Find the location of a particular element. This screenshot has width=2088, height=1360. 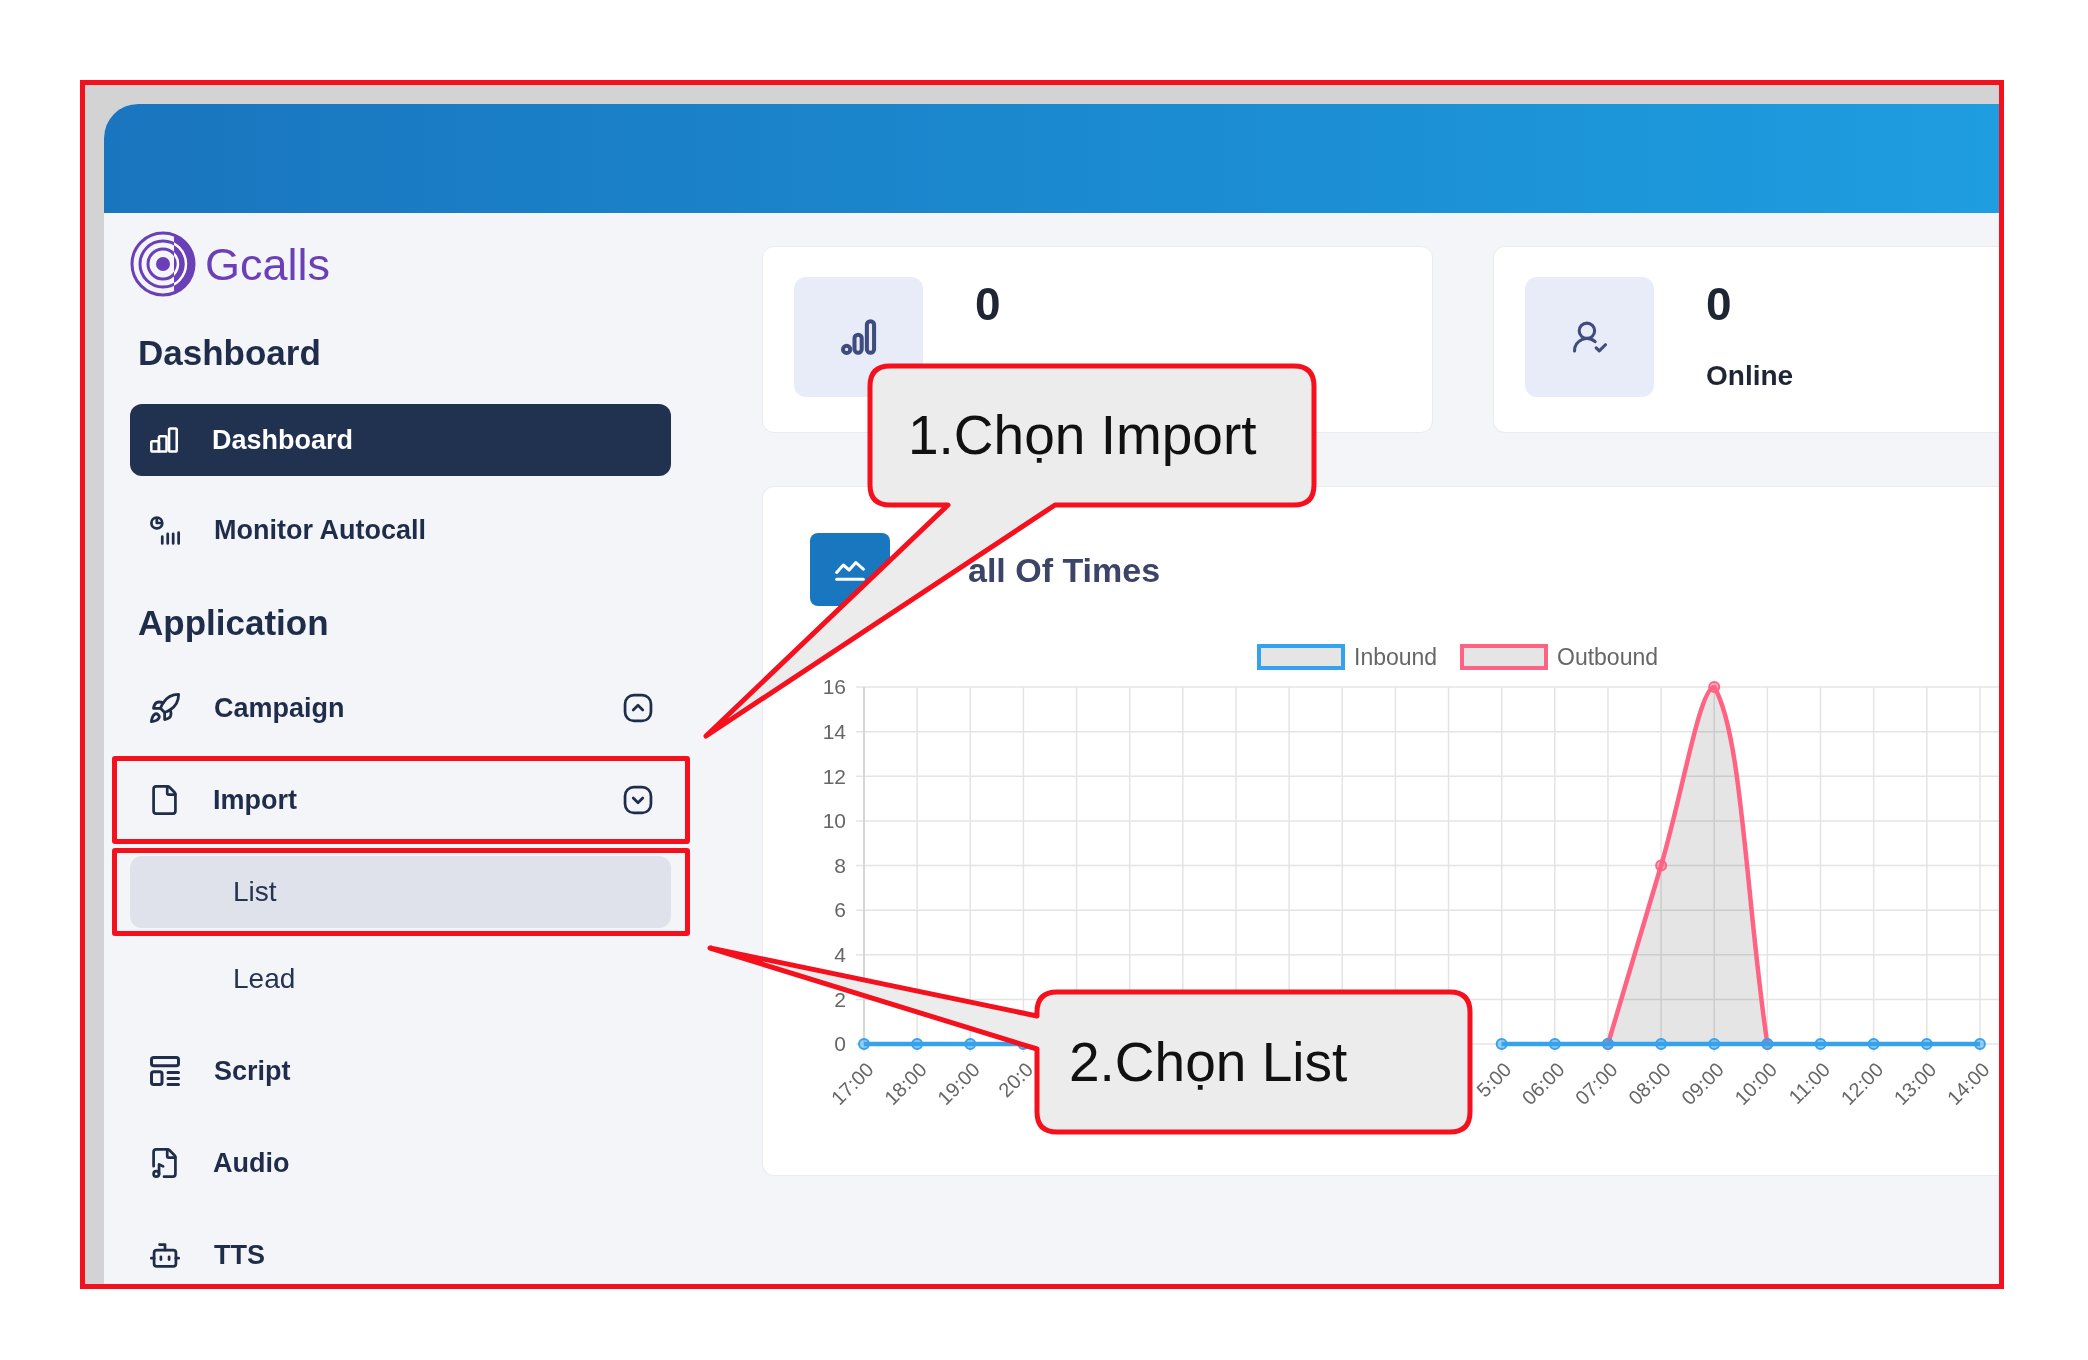

user-check-icon is located at coordinates (1589, 337).